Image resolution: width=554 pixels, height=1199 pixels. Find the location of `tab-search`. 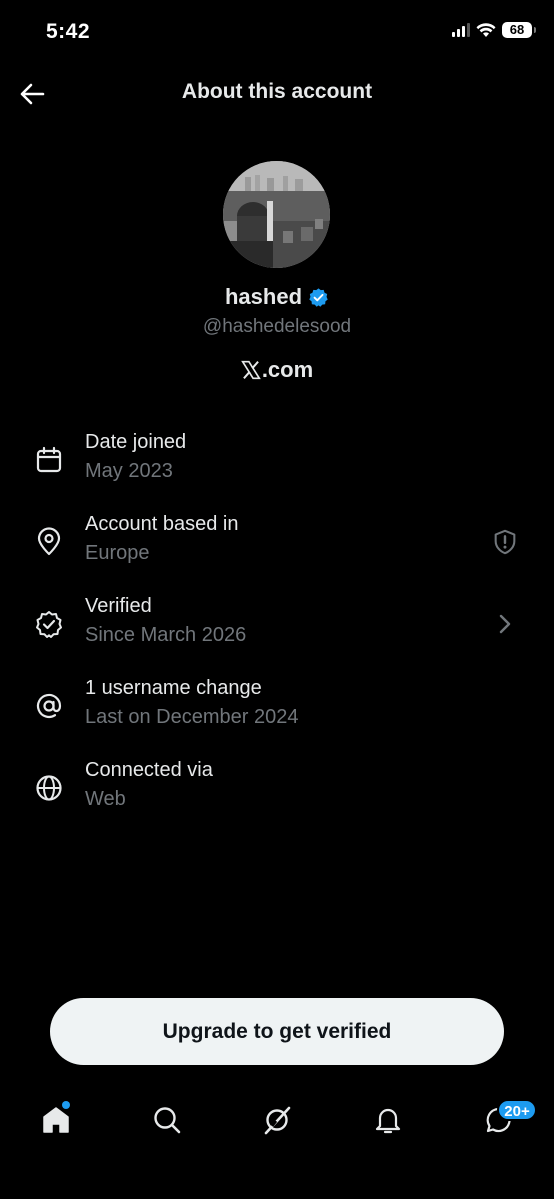

tab-search is located at coordinates (167, 1120).